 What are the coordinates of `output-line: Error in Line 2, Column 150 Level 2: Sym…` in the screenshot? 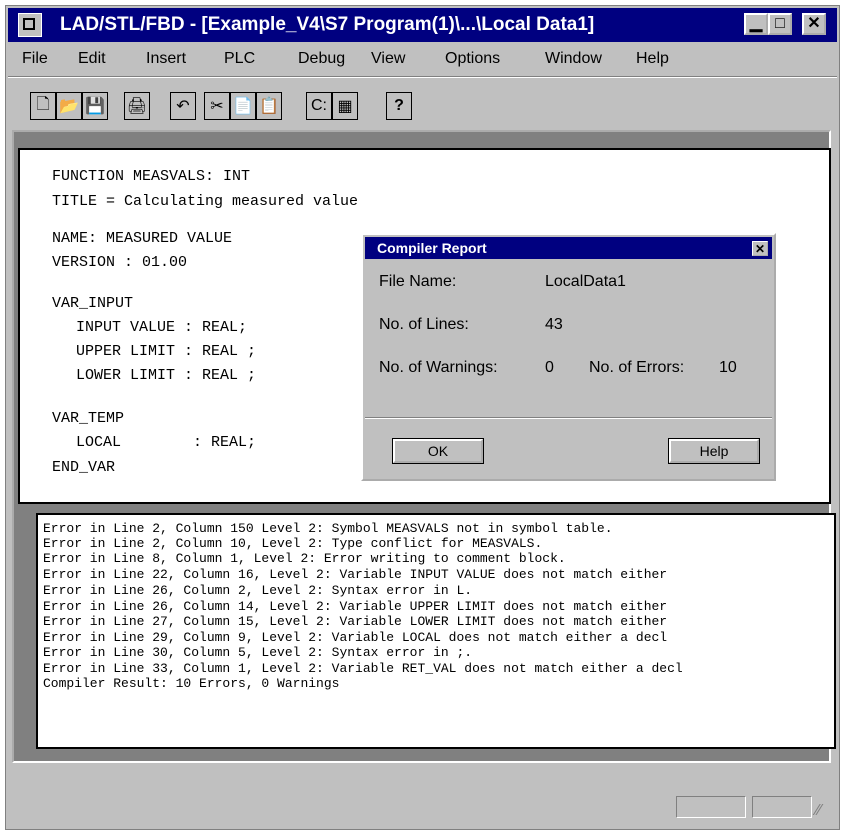 It's located at (328, 528).